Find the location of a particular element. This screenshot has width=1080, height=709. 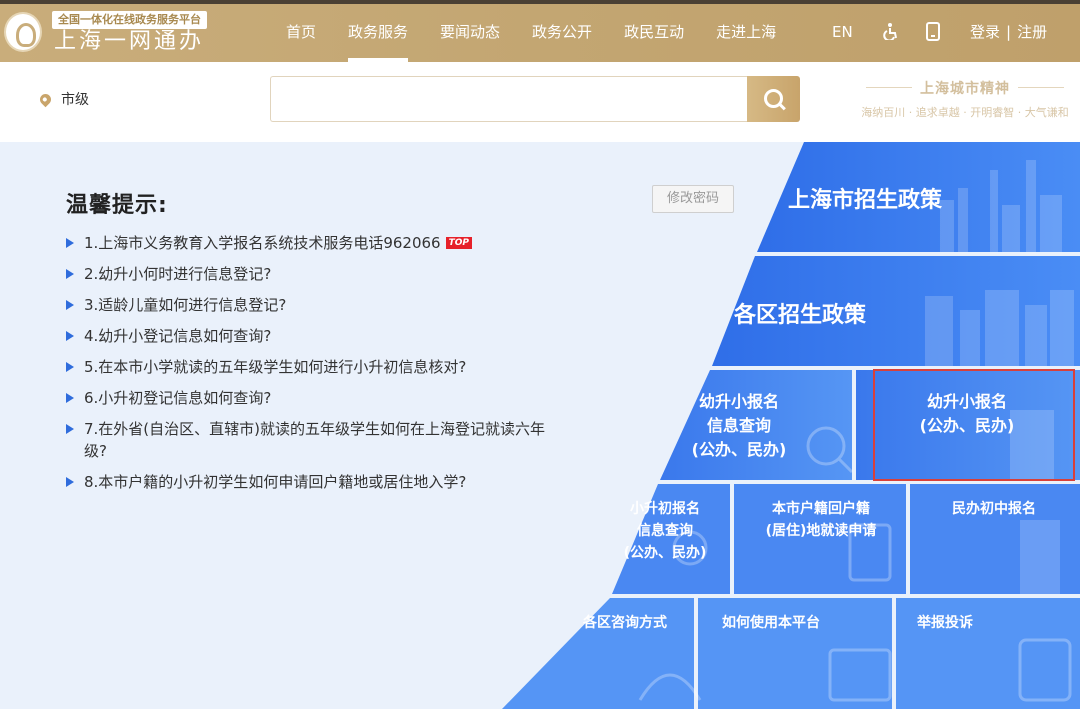

main-nav: 首页 政务服务 要闻动态 政务公开 政民互动 走进上海 is located at coordinates (531, 31).